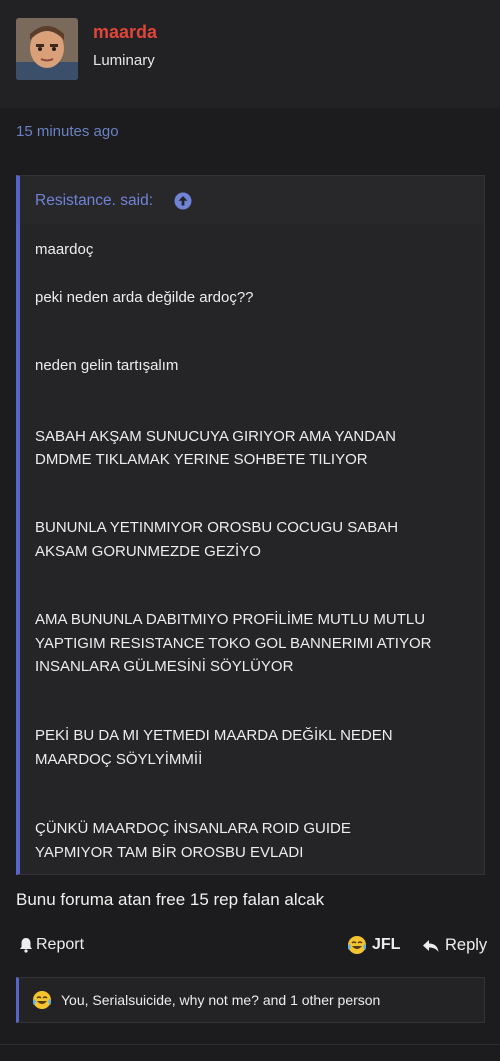 The height and width of the screenshot is (1061, 500). I want to click on quote-line: neden gelin tartışalım, so click(107, 365).